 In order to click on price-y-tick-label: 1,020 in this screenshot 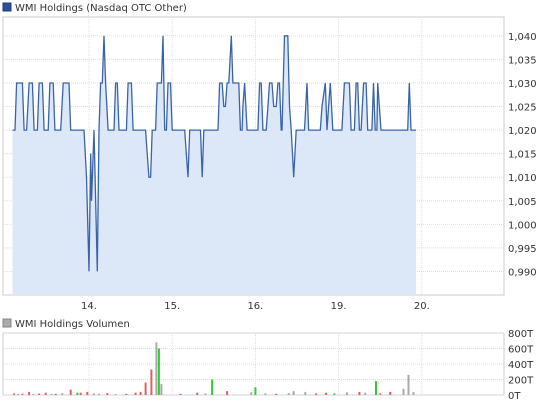, I will do `click(522, 131)`.